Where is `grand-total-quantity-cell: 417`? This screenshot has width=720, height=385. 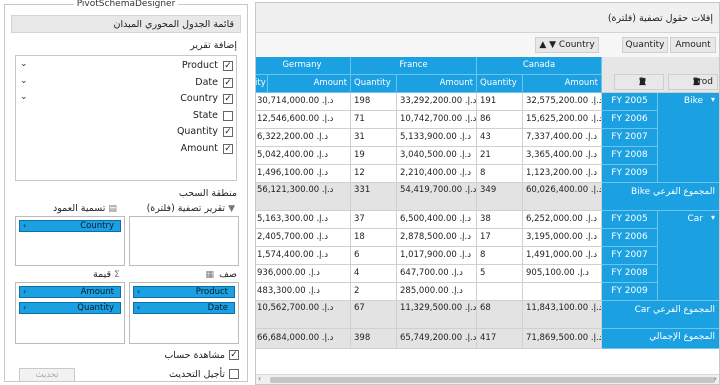
grand-total-quantity-cell: 417 is located at coordinates (500, 339).